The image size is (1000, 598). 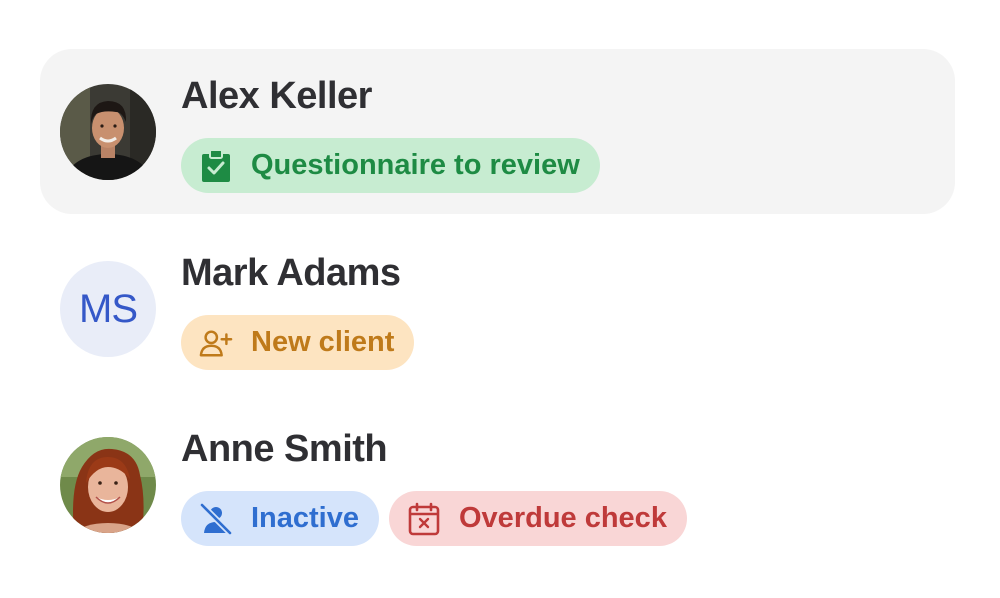 I want to click on status-badge-label: Inactive, so click(x=305, y=518).